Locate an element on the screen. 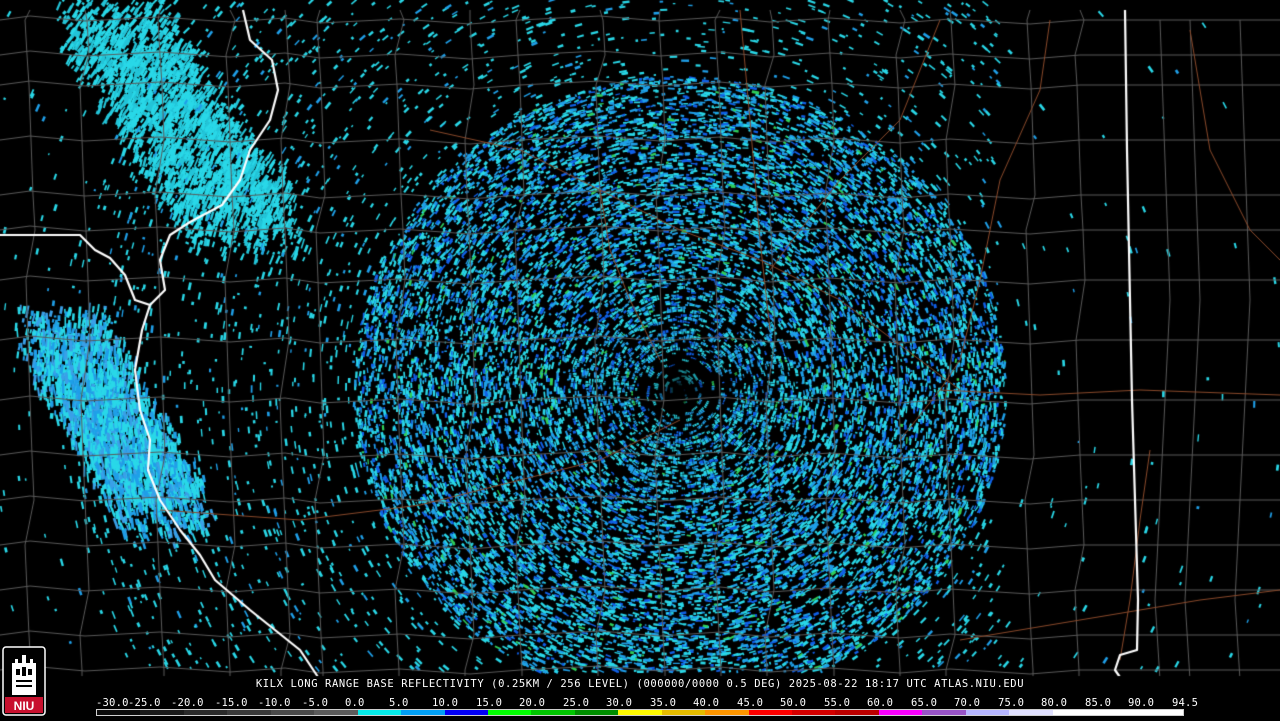 The width and height of the screenshot is (1280, 721). legend-label: -5.0 is located at coordinates (315, 703).